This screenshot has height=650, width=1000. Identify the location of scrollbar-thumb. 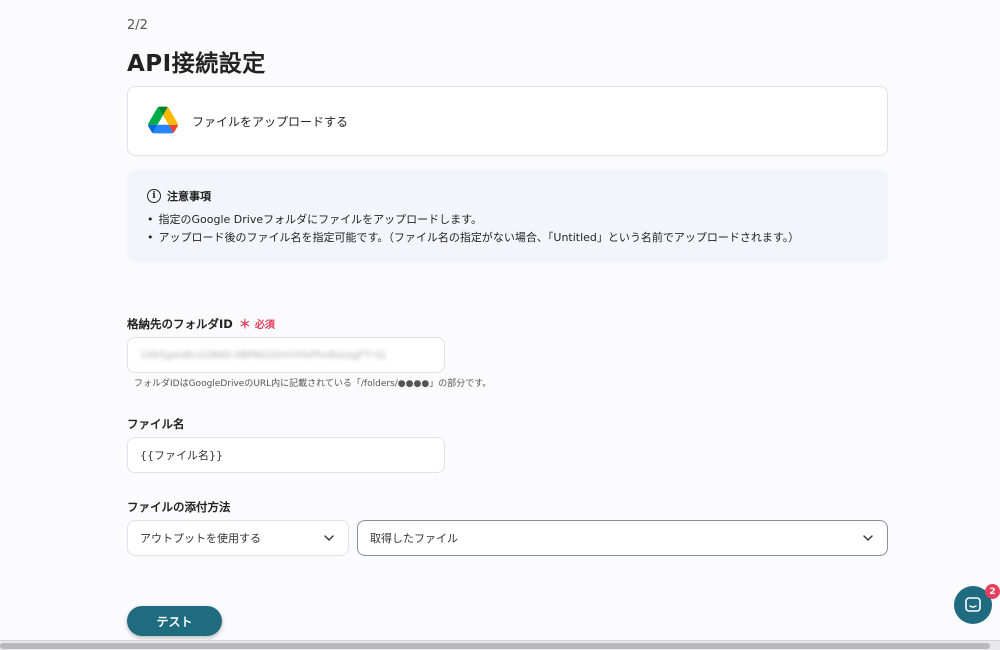
(495, 646).